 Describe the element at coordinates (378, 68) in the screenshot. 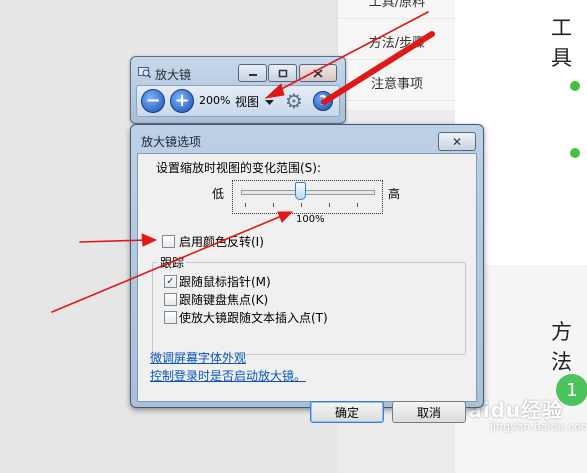

I see `marker-stroke` at that location.